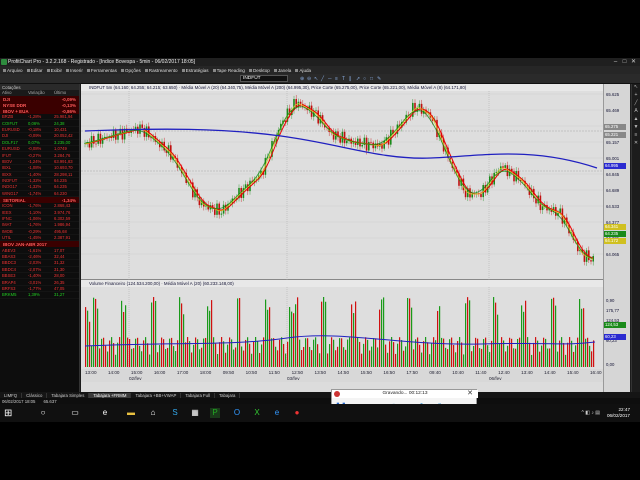 Image resolution: width=640 pixels, height=480 pixels. I want to click on search-icon: ○, so click(43, 413).